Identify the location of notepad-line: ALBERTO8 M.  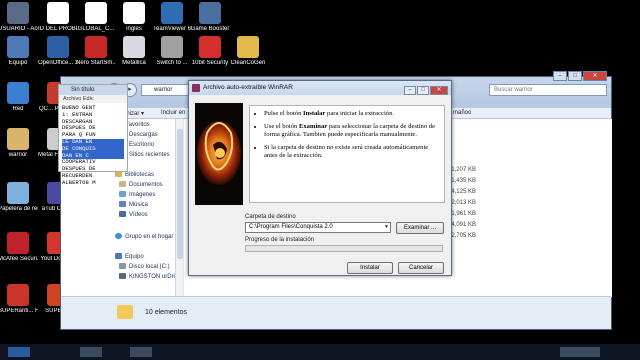
(79, 182).